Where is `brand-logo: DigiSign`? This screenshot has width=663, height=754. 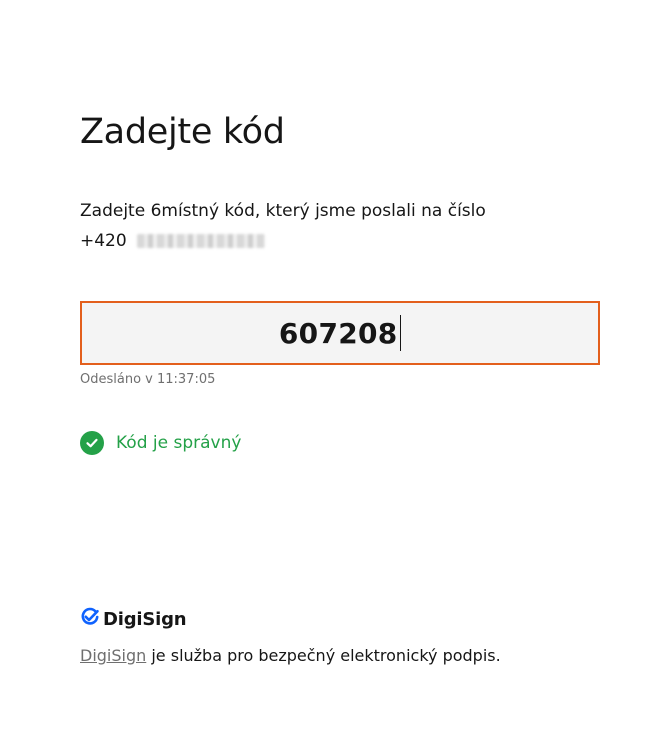 brand-logo: DigiSign is located at coordinates (133, 619).